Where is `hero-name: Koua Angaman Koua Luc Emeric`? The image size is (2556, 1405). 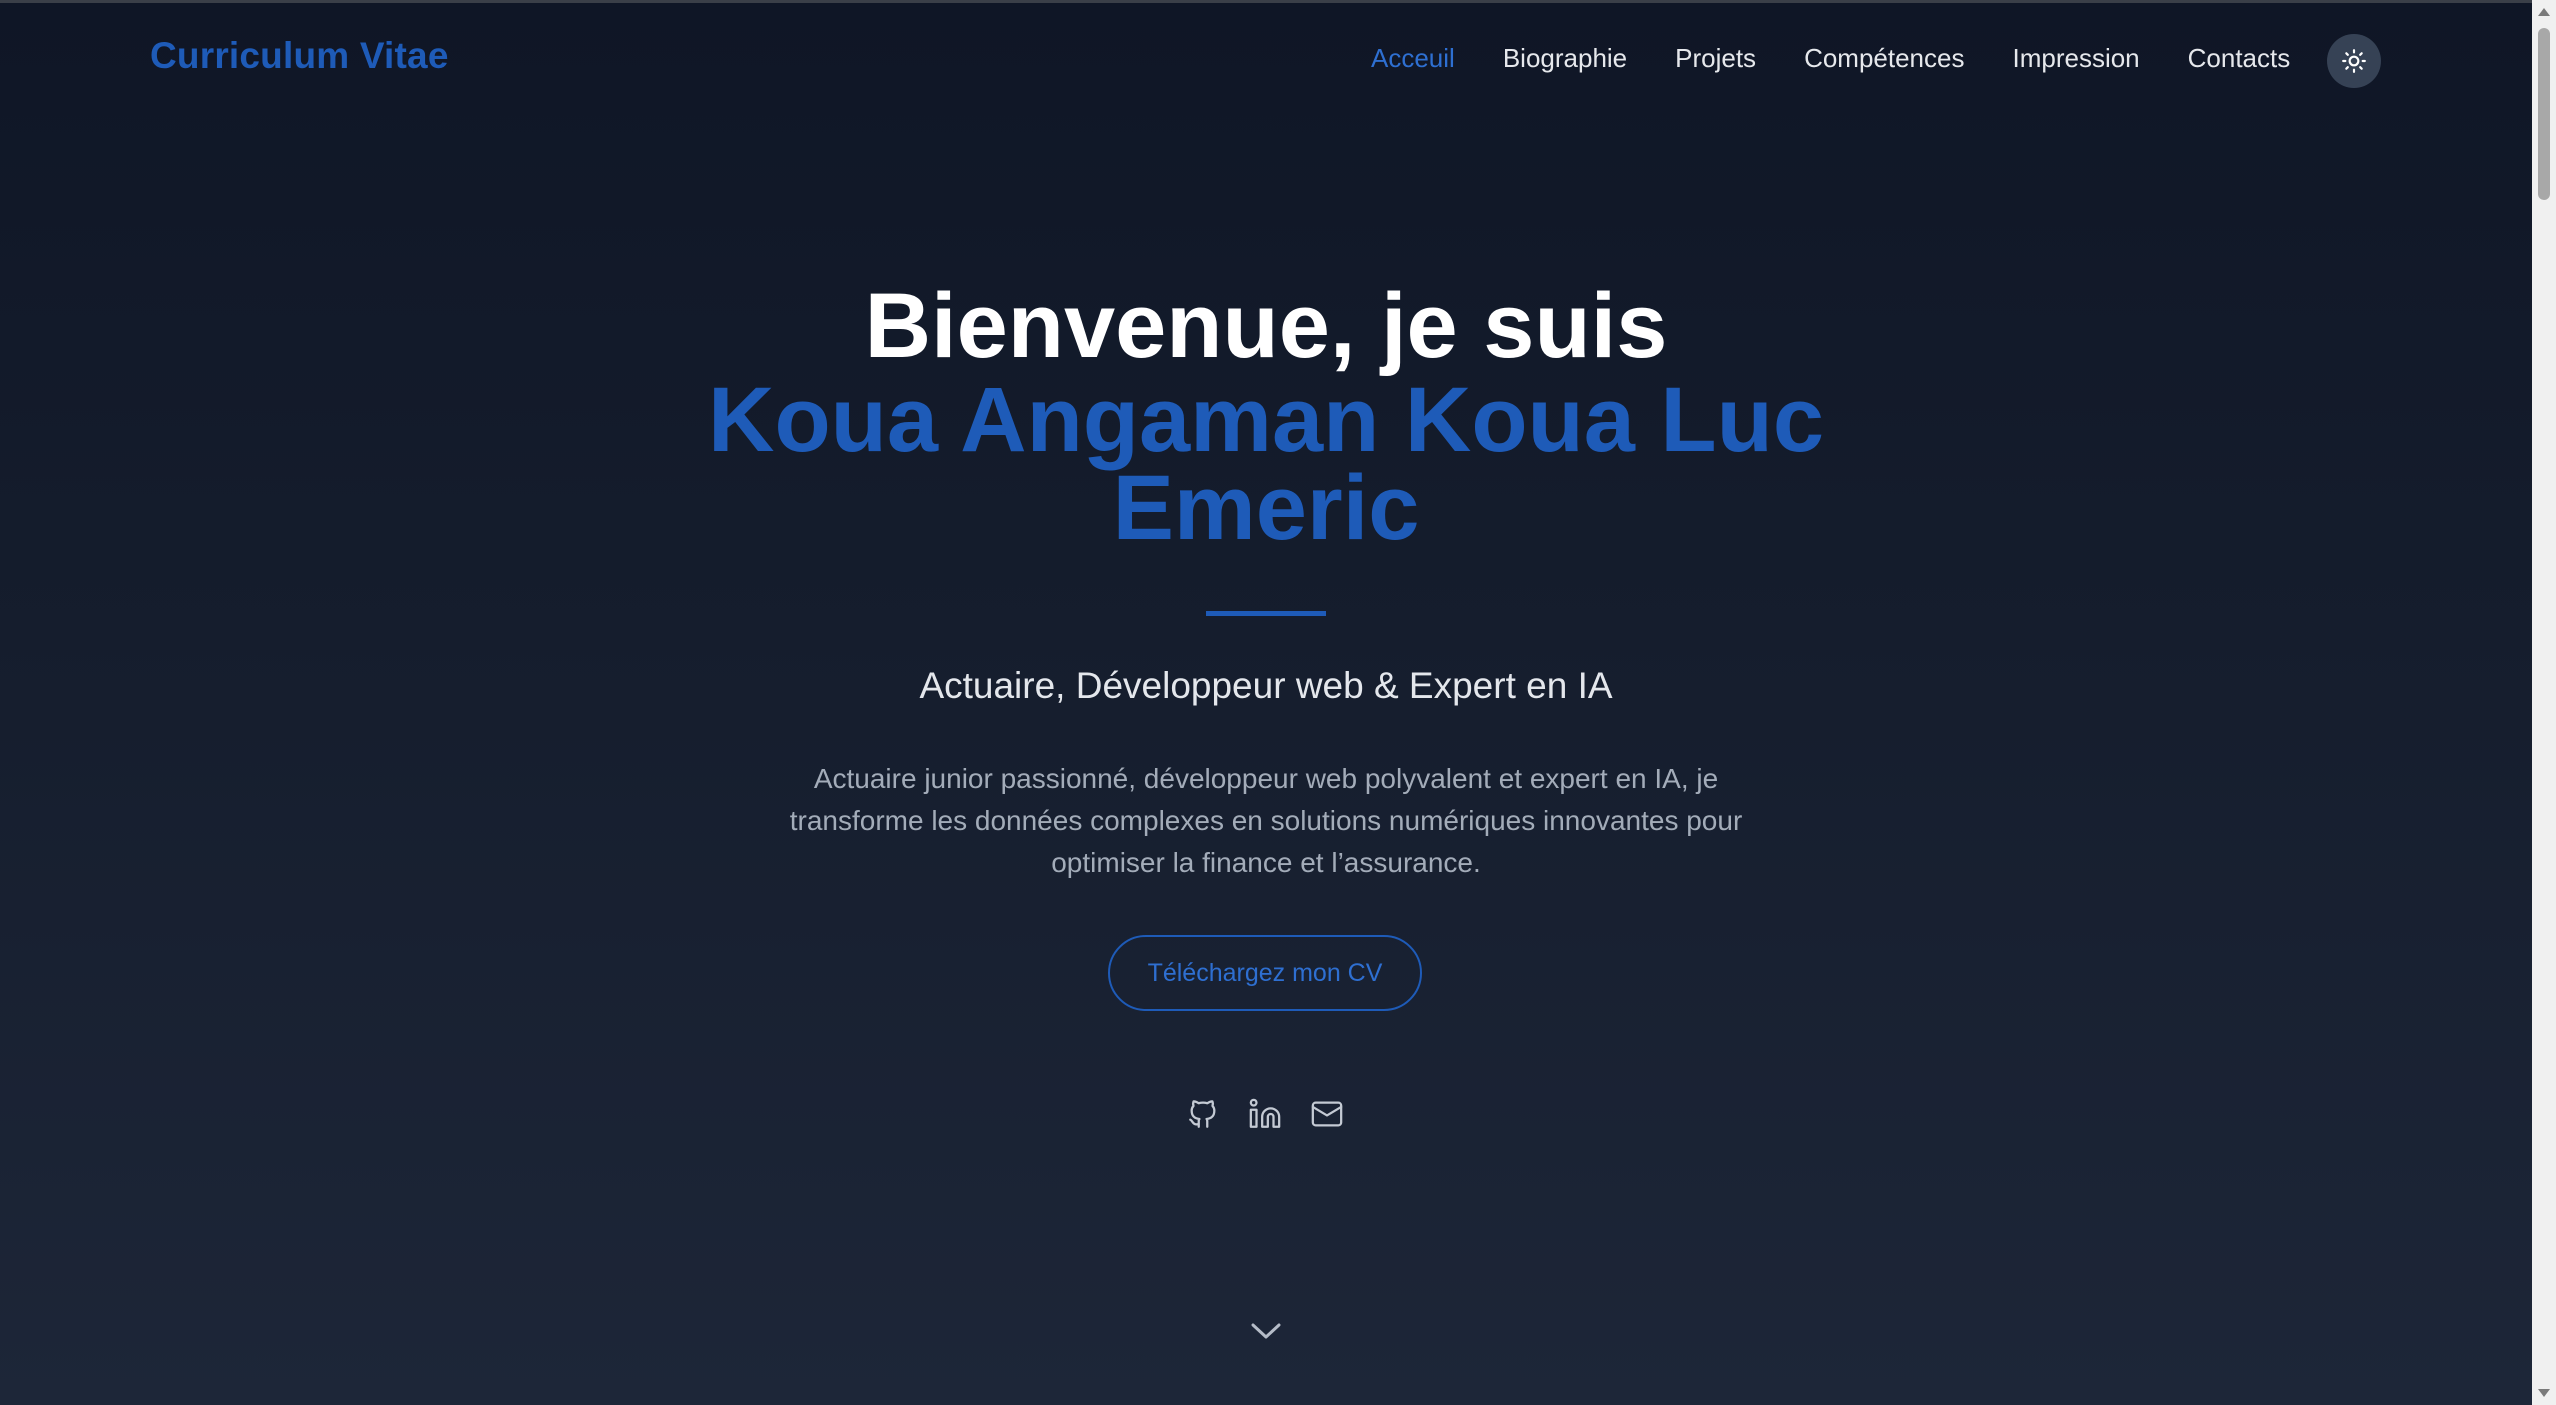 hero-name: Koua Angaman Koua Luc Emeric is located at coordinates (1266, 464).